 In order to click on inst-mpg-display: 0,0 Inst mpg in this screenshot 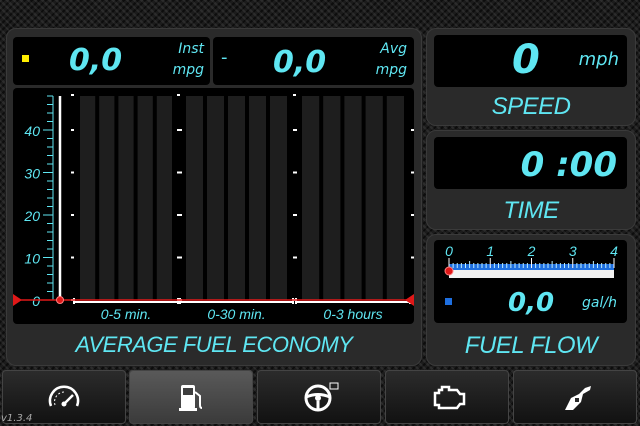, I will do `click(111, 61)`.